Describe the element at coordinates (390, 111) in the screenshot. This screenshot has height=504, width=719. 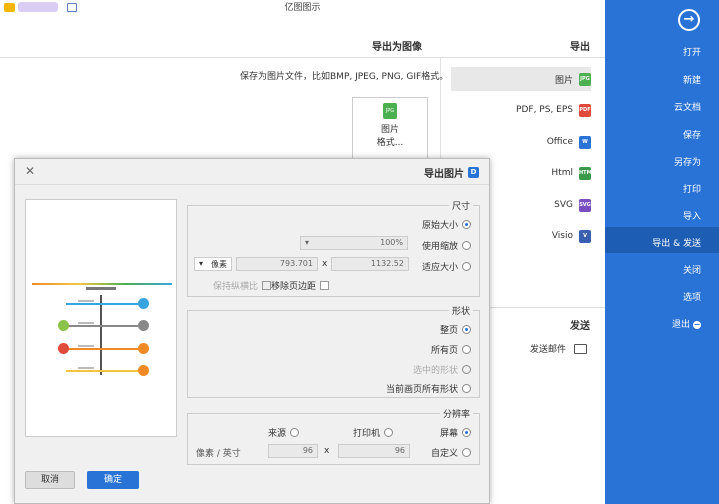
I see `jpg-card-icon: JPG` at that location.